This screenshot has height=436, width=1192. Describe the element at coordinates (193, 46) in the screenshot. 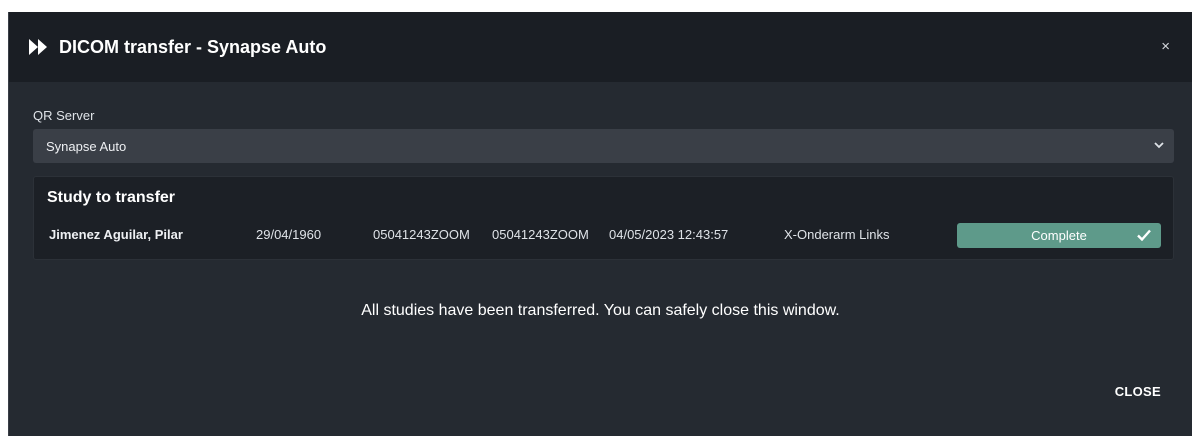

I see `dialog-title: DICOM transfer - Synapse Auto` at that location.